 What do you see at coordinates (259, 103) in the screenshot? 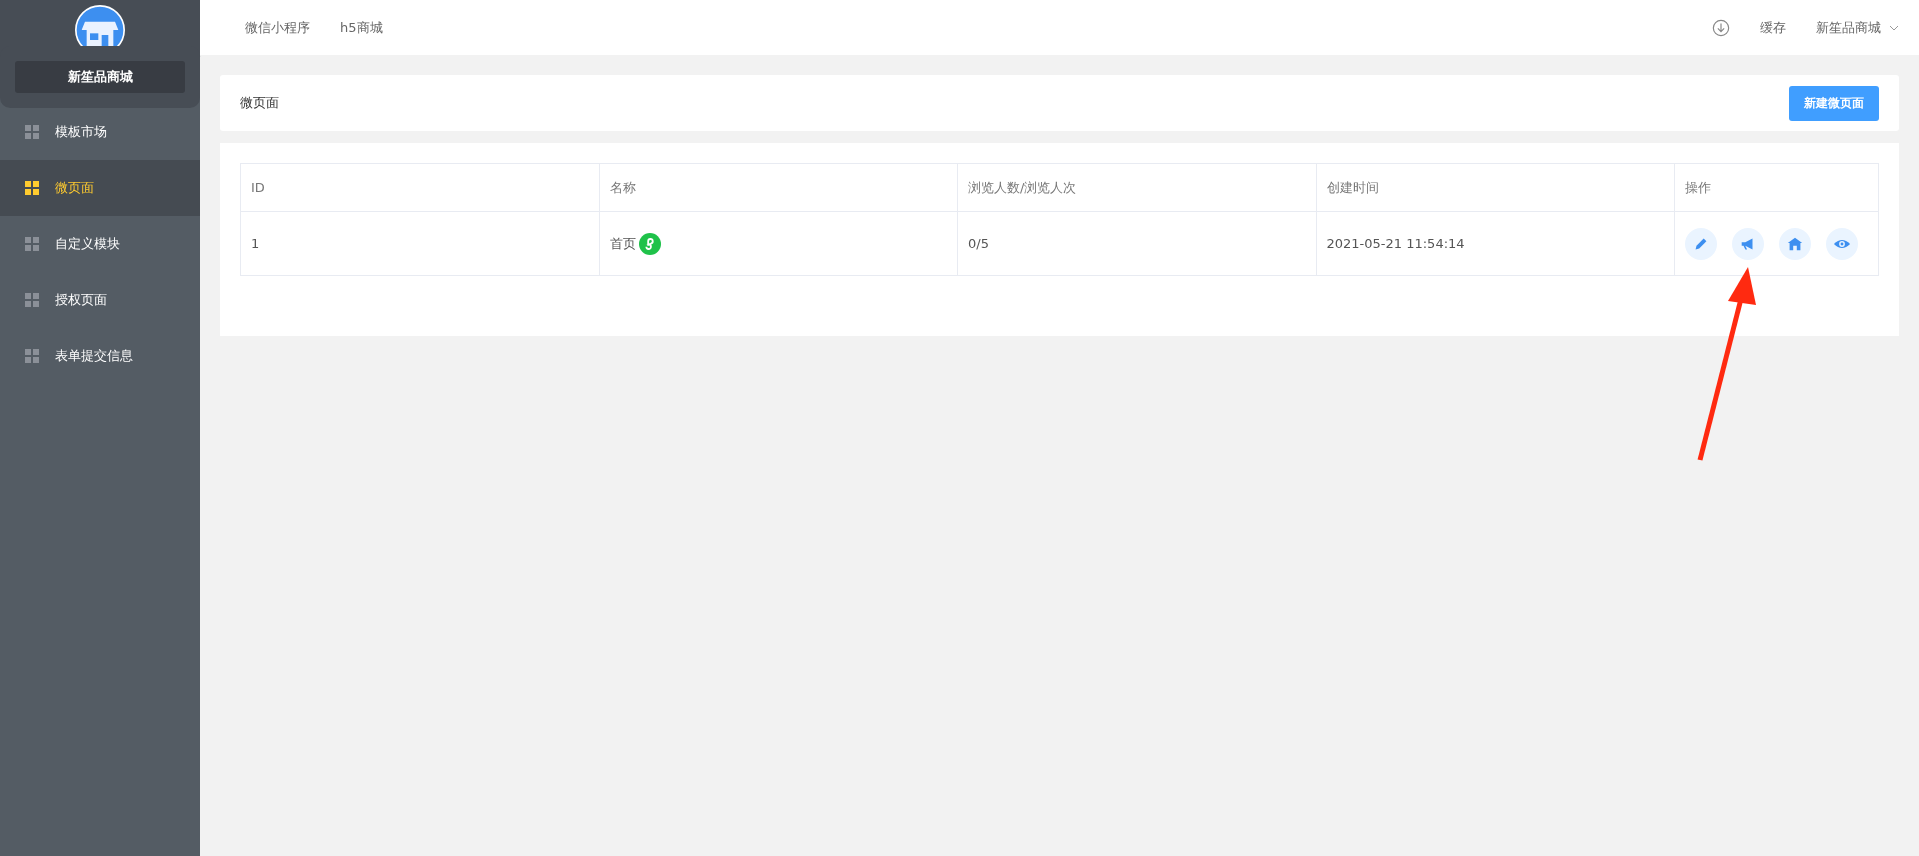
I see `page-title: 微页面` at bounding box center [259, 103].